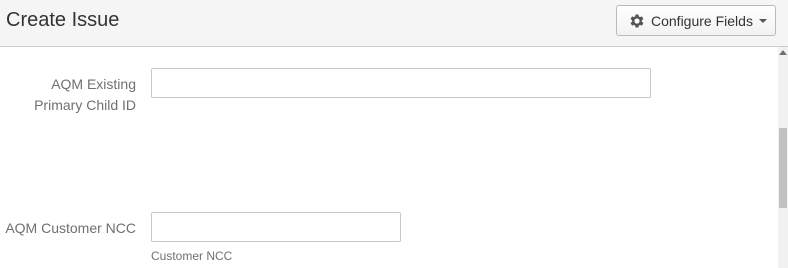 Image resolution: width=788 pixels, height=268 pixels. What do you see at coordinates (192, 256) in the screenshot?
I see `field-help-customer-ncc: Customer NCC` at bounding box center [192, 256].